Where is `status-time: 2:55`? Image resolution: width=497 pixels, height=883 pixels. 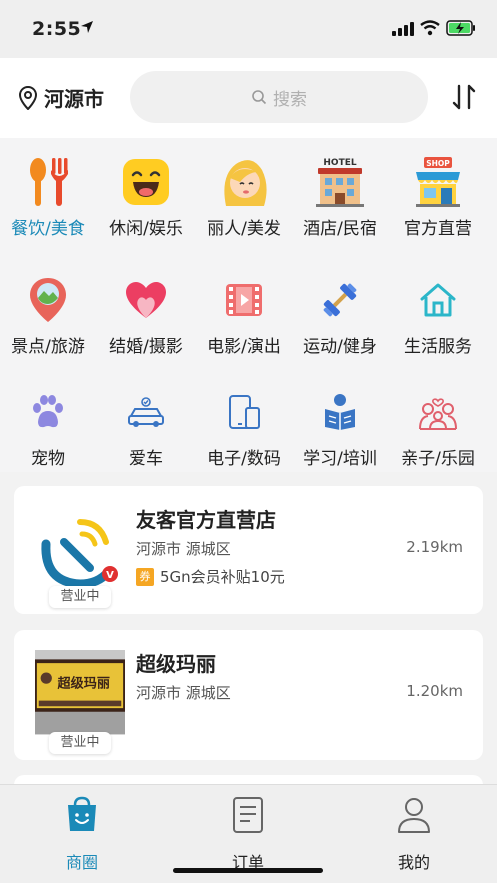 status-time: 2:55 is located at coordinates (57, 29).